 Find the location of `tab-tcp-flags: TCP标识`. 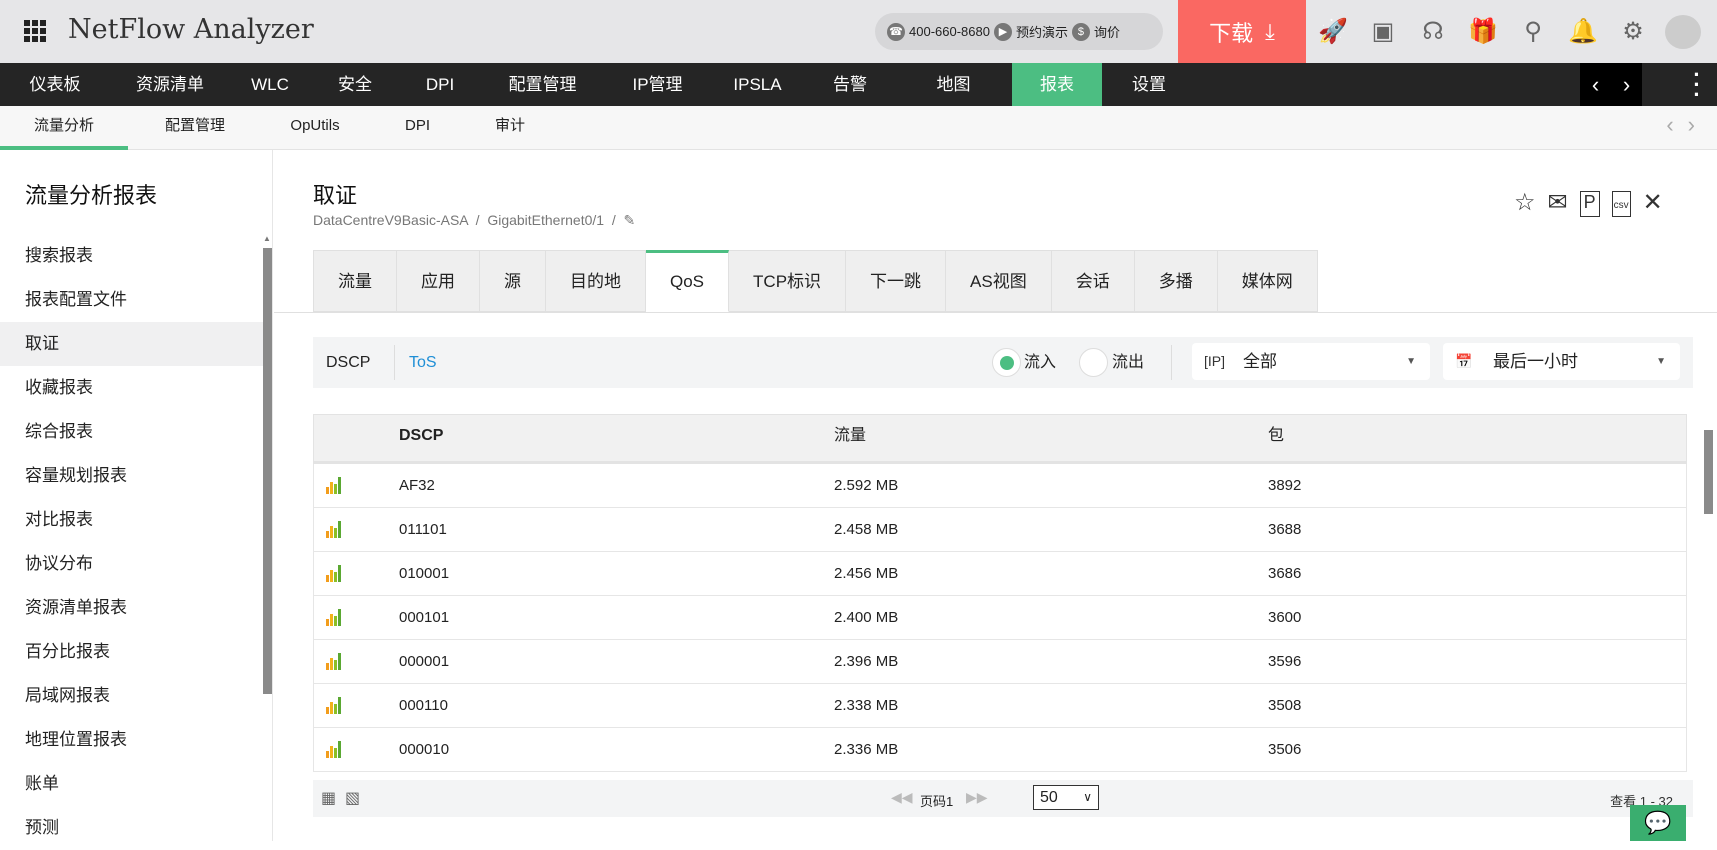

tab-tcp-flags: TCP标识 is located at coordinates (788, 281).